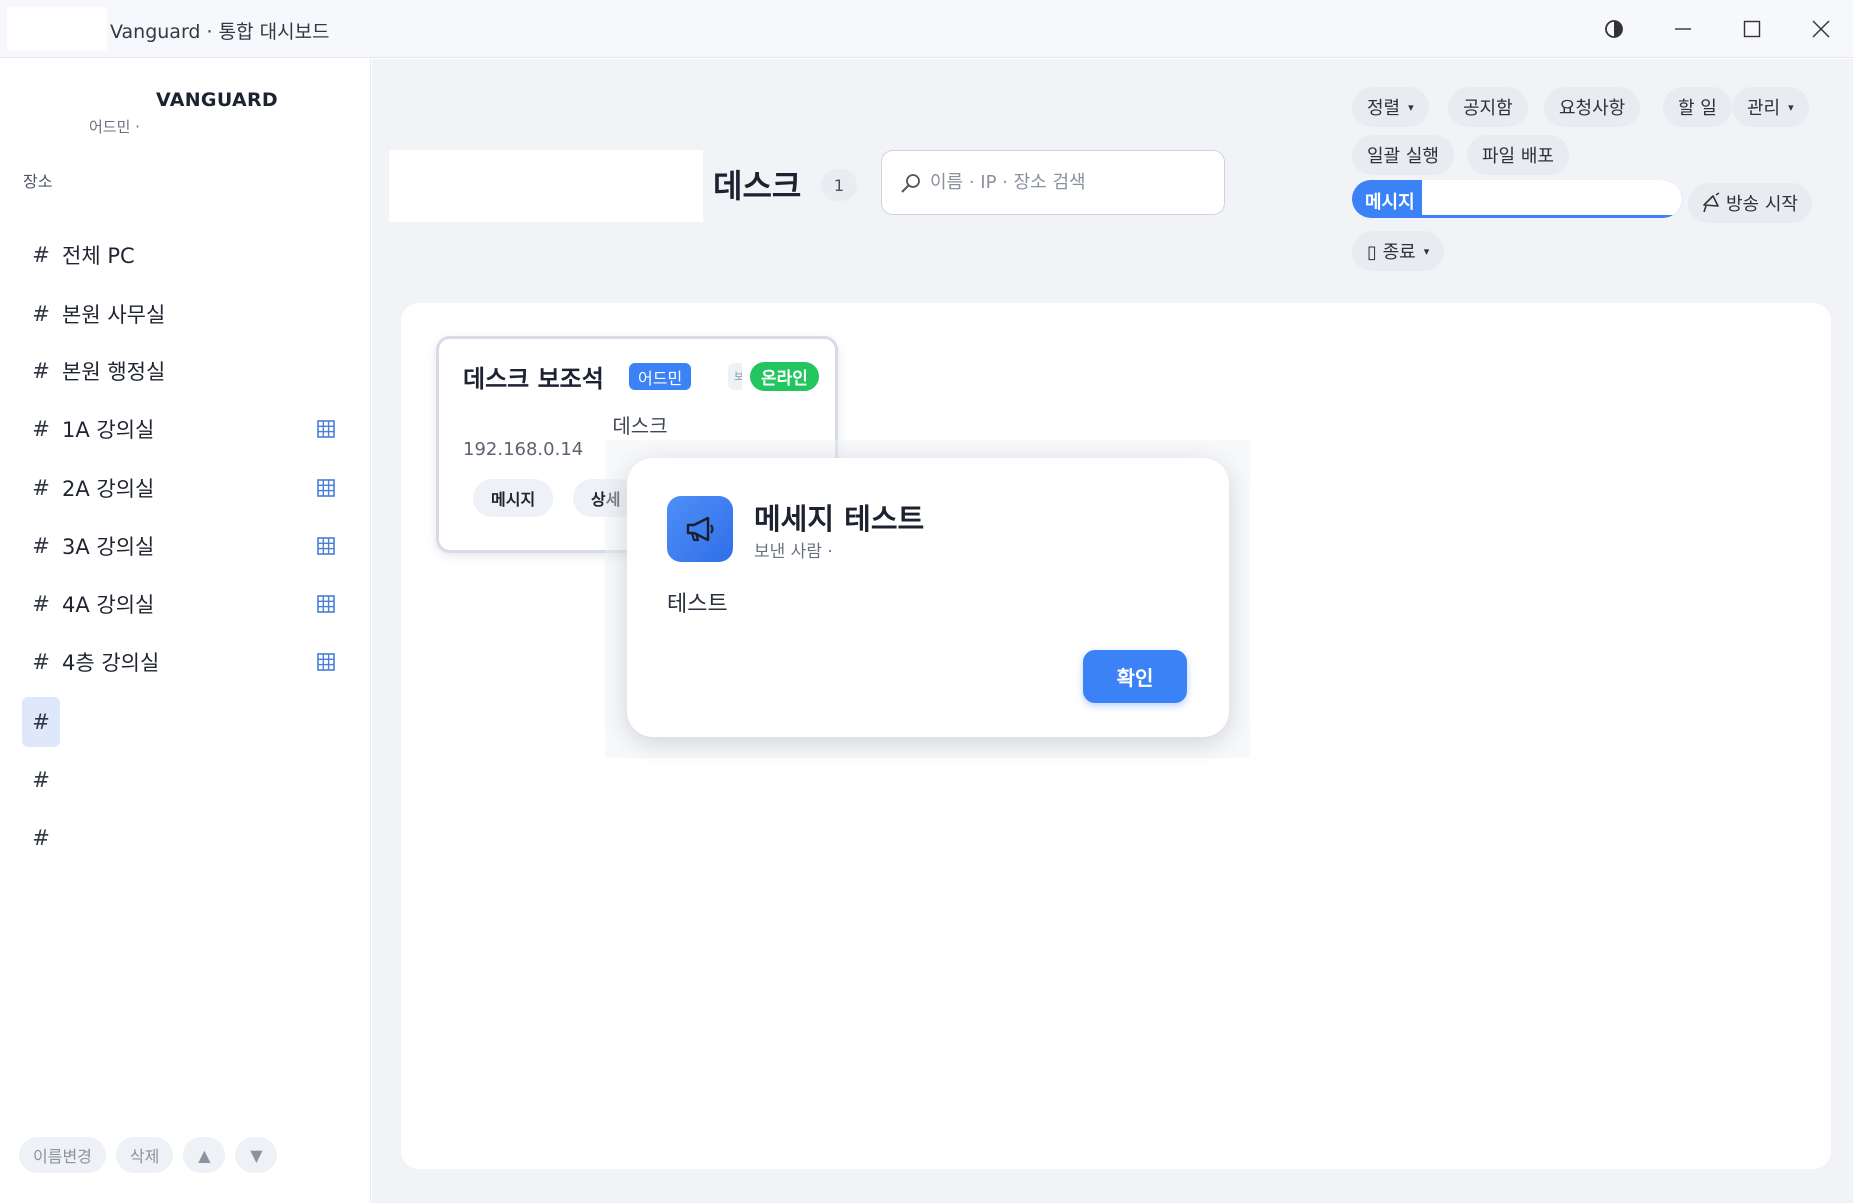 The width and height of the screenshot is (1853, 1203). I want to click on card-message-button: 메시지, so click(513, 498).